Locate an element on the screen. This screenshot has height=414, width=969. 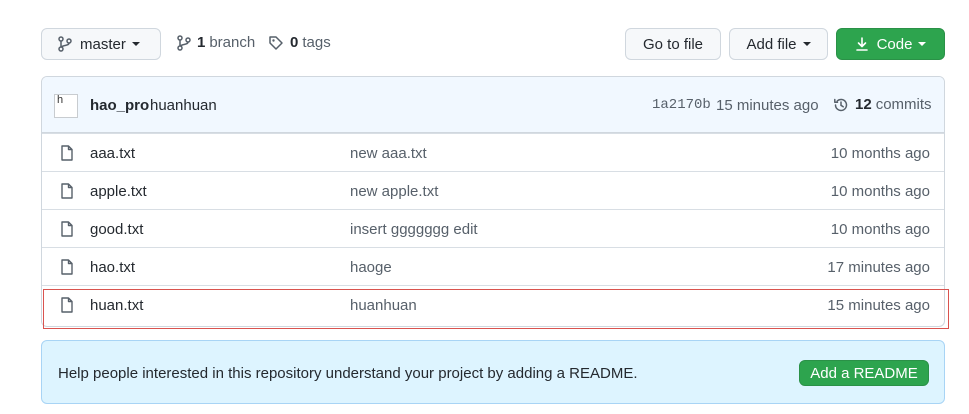
branches-link: 1 branch is located at coordinates (216, 42).